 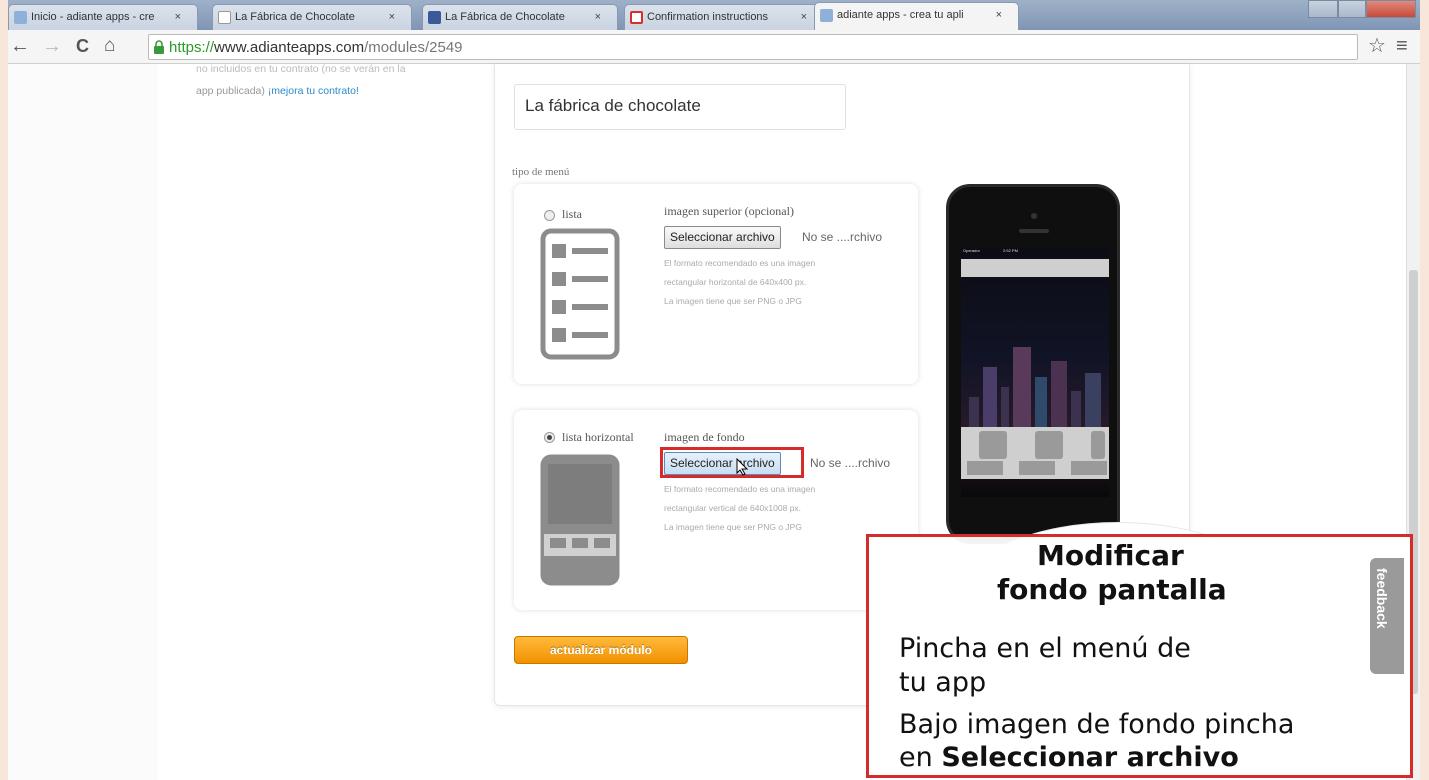 I want to click on highlight-box, so click(x=732, y=462).